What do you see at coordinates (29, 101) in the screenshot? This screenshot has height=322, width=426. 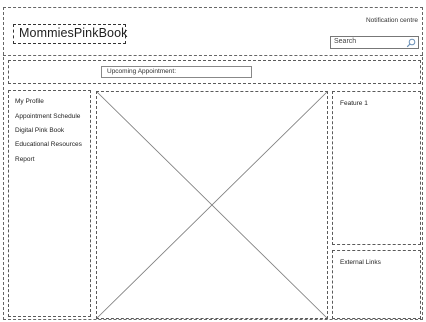 I see `sidebar-item-my-profile: My Profile` at bounding box center [29, 101].